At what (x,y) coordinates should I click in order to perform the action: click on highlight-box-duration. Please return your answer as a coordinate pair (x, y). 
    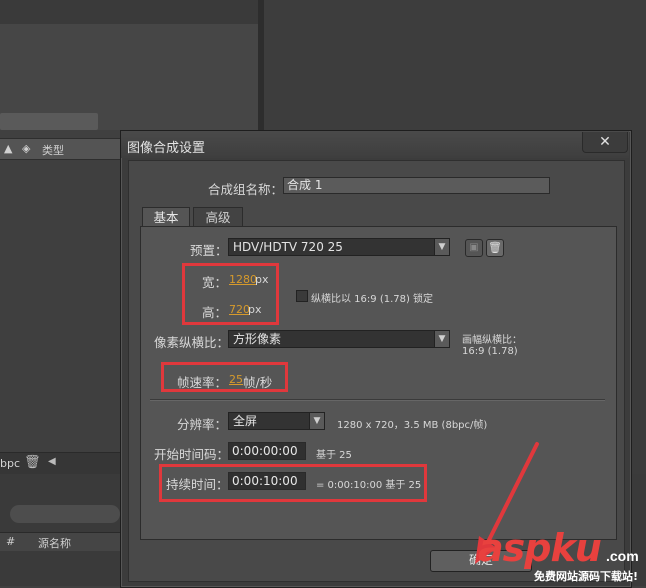
    Looking at the image, I should click on (293, 483).